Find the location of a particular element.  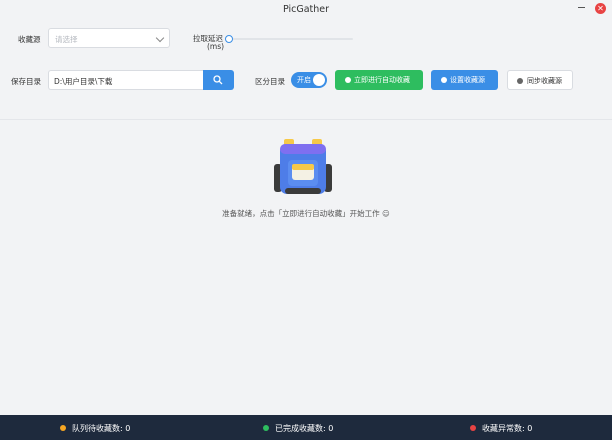

browse-button is located at coordinates (218, 80).